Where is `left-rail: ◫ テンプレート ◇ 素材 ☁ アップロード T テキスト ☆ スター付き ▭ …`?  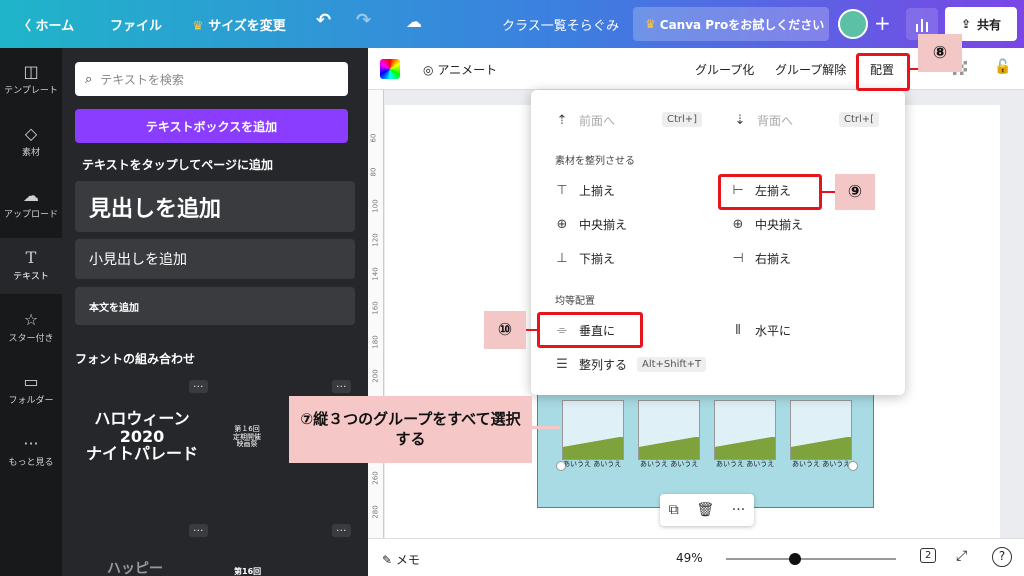 left-rail: ◫ テンプレート ◇ 素材 ☁ アップロード T テキスト ☆ スター付き ▭ … is located at coordinates (31, 312).